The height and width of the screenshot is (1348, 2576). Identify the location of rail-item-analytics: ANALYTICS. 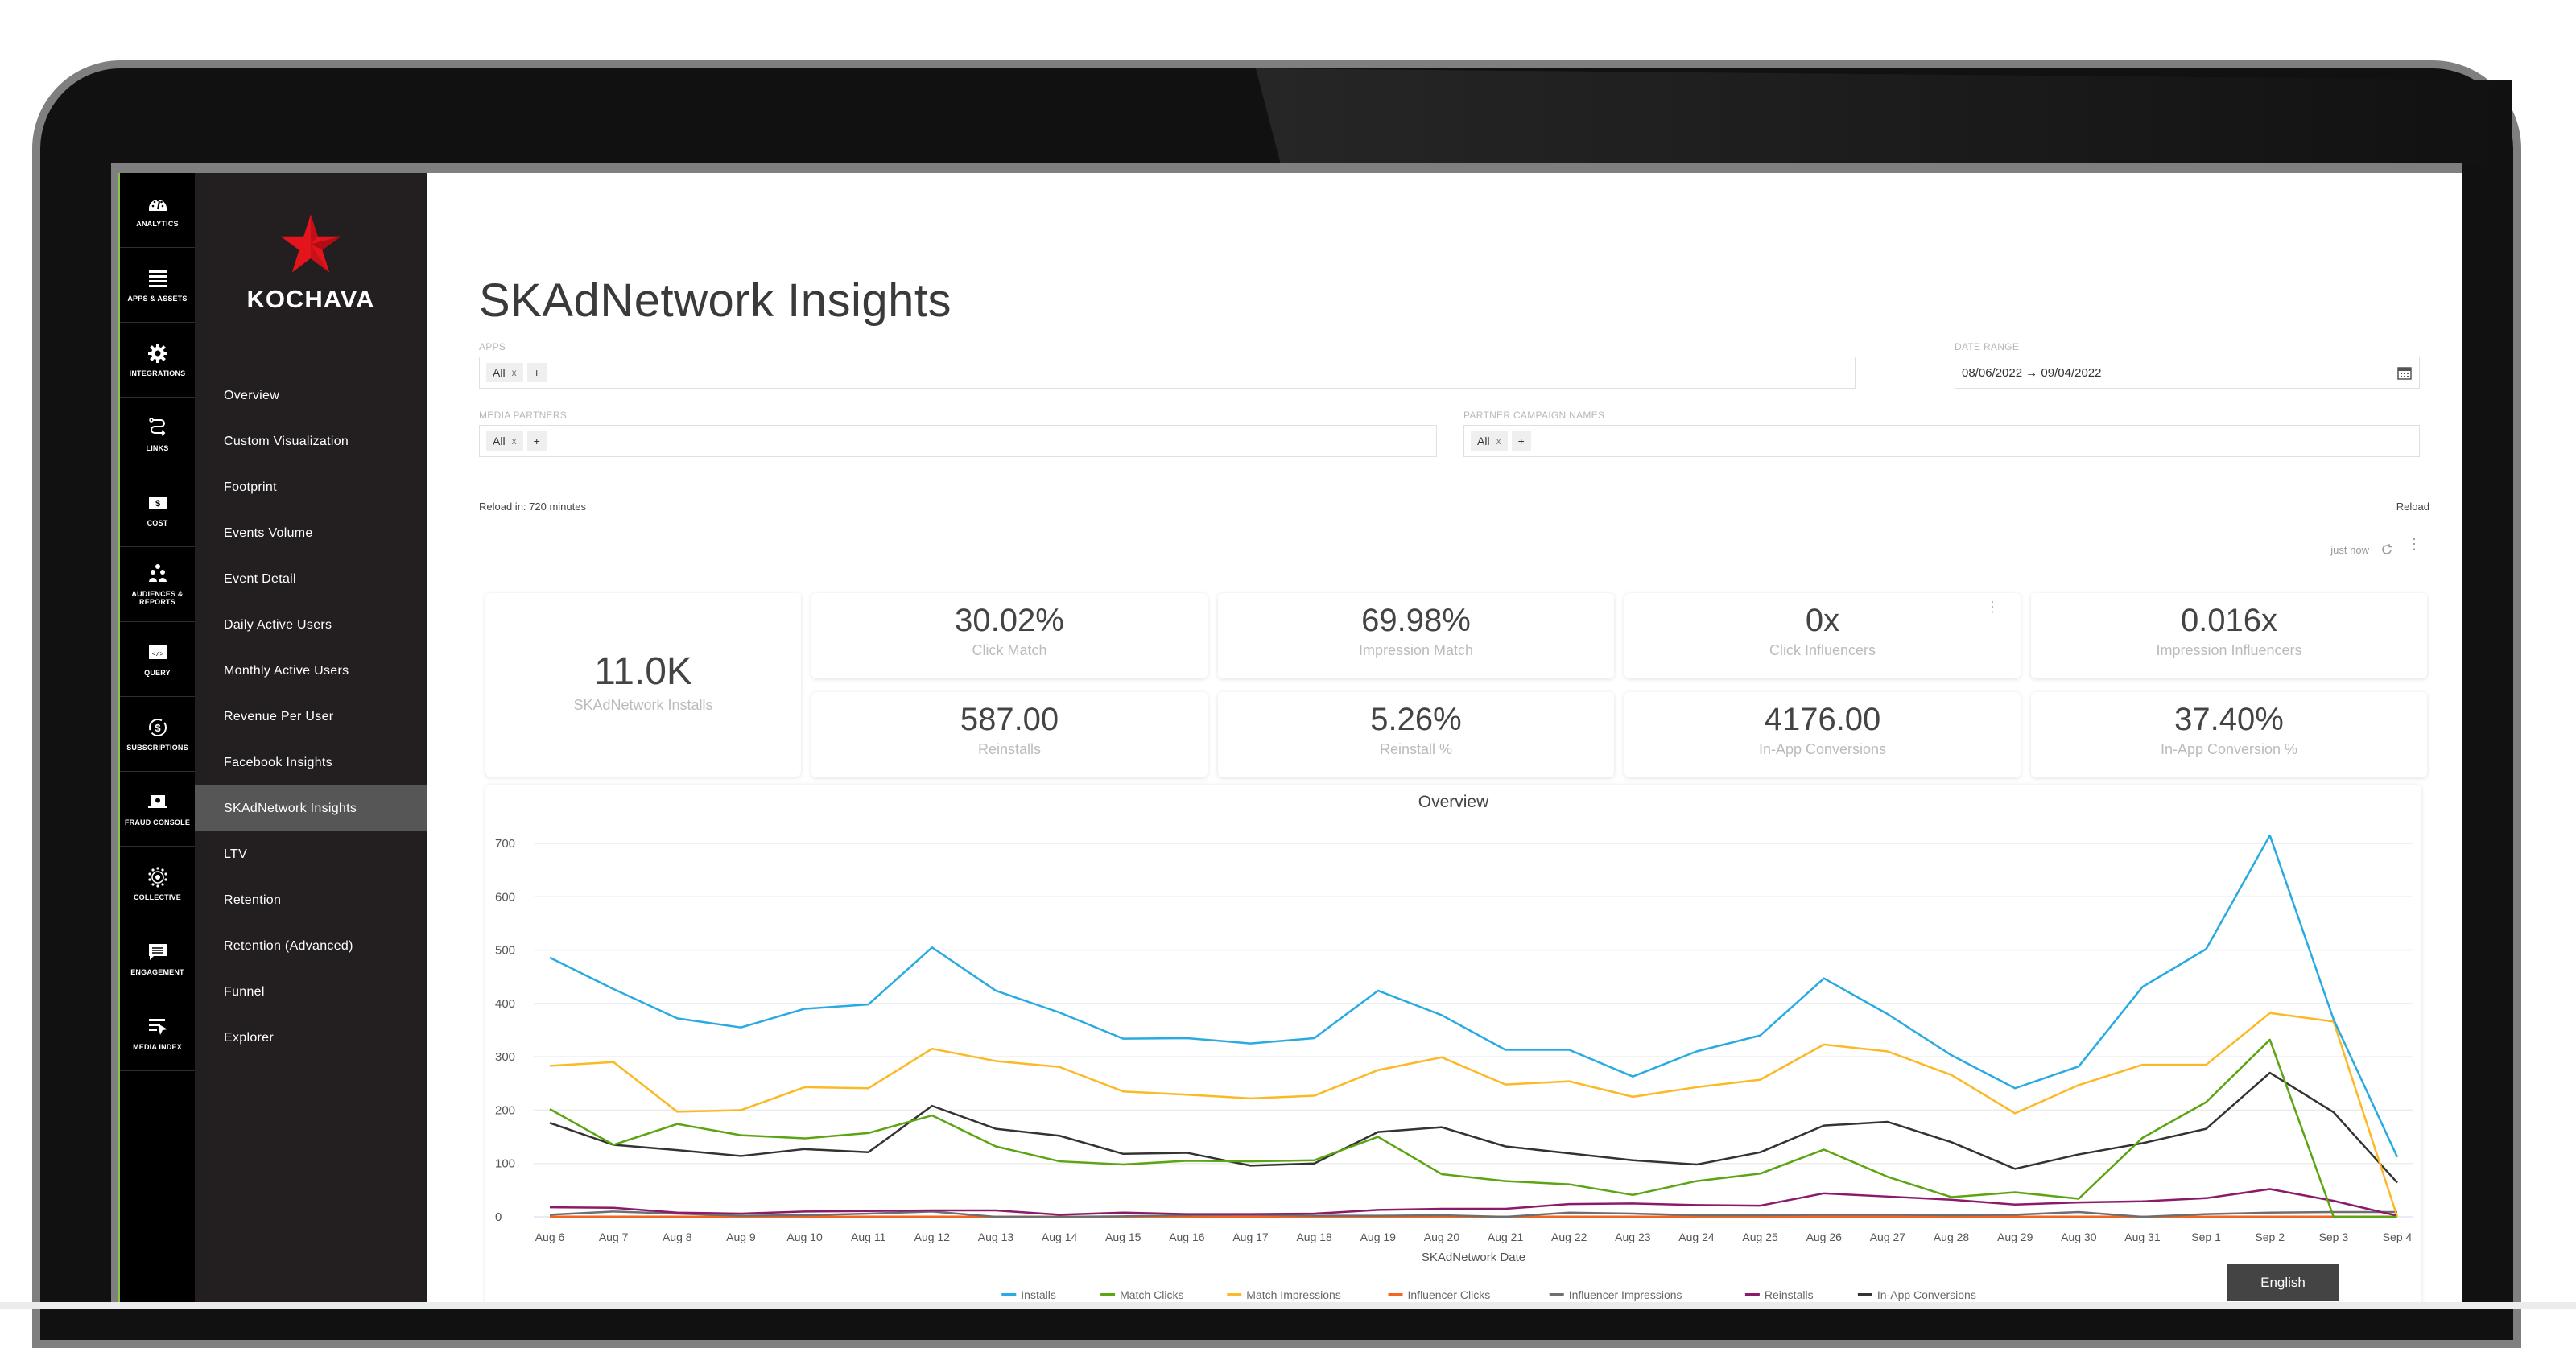
(157, 210).